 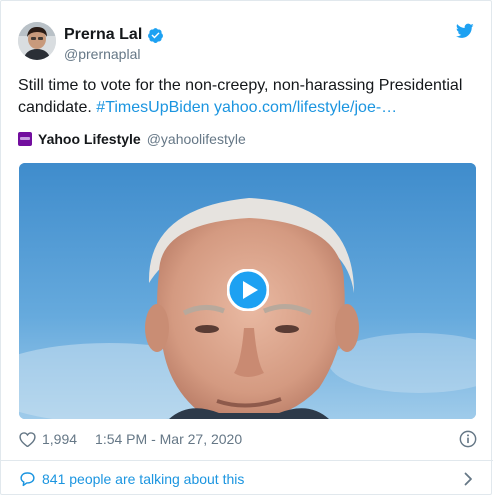 What do you see at coordinates (247, 460) in the screenshot?
I see `footer-divider` at bounding box center [247, 460].